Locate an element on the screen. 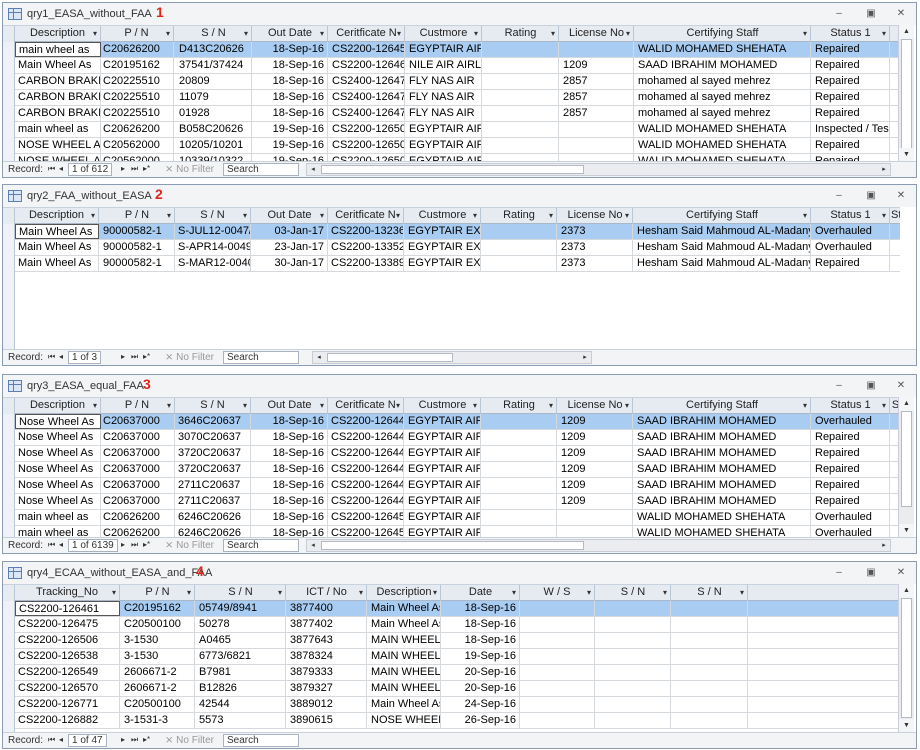 The image size is (920, 750). table-cell: CS2400-126472 is located at coordinates (367, 81).